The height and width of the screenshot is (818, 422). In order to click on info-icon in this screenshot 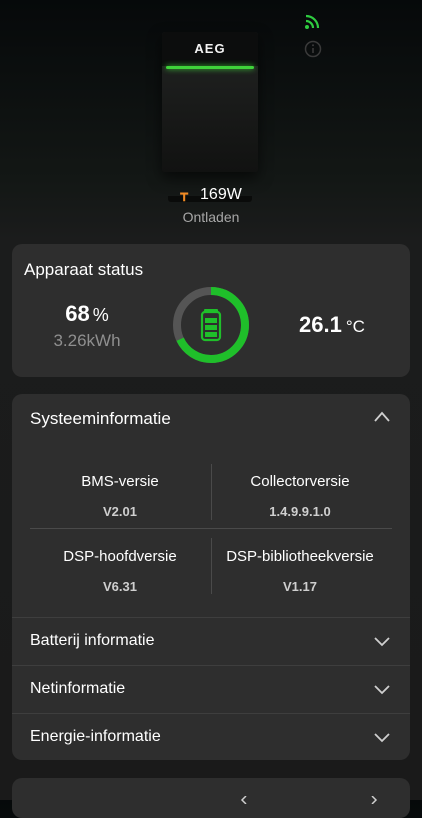, I will do `click(313, 49)`.